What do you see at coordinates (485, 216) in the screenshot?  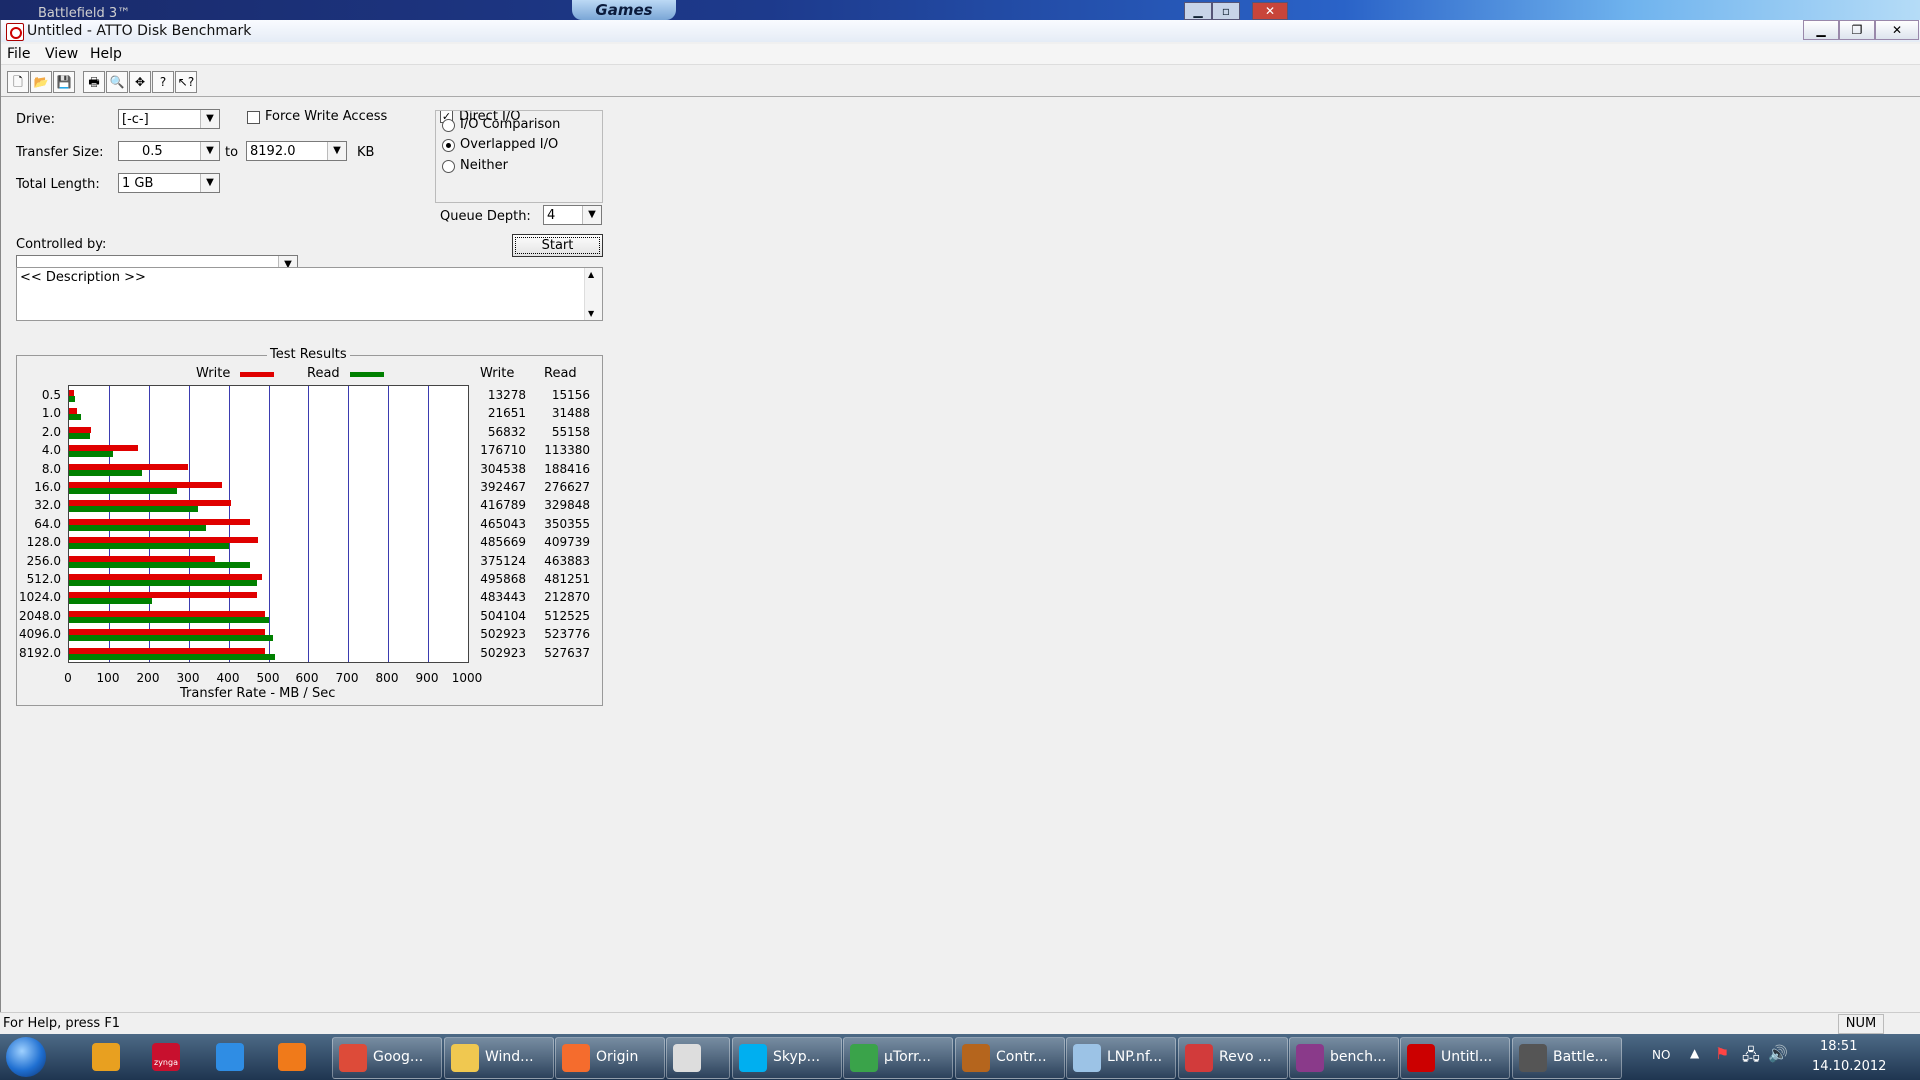 I see `queue-depth-label: Queue Depth:` at bounding box center [485, 216].